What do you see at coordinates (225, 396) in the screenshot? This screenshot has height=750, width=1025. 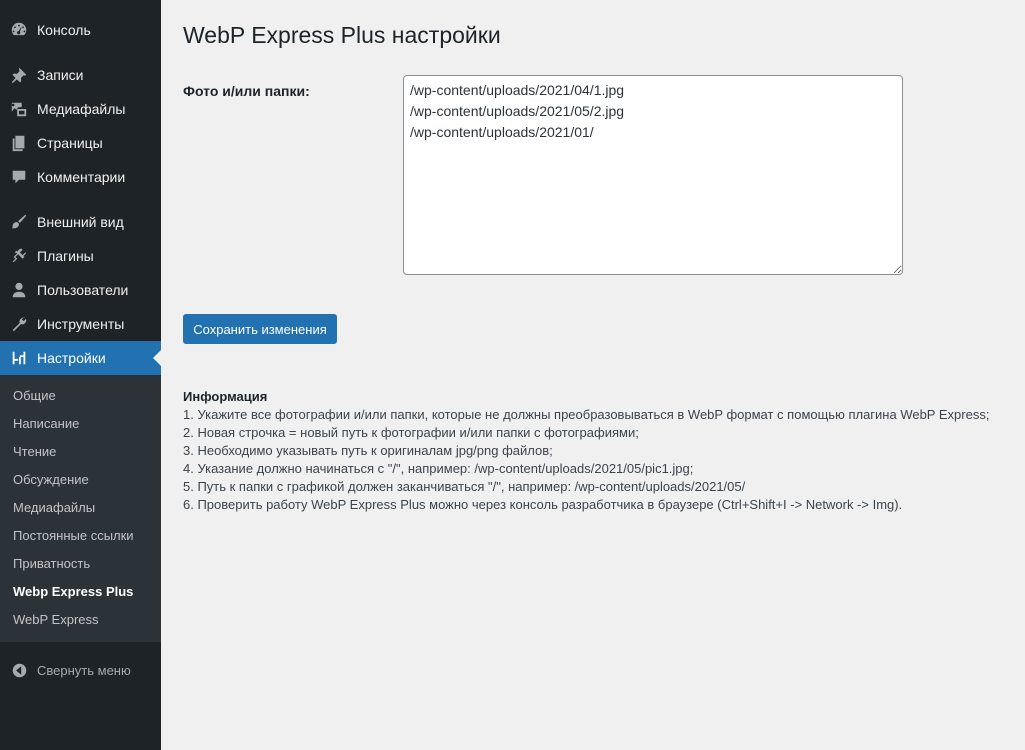 I see `info-title: Информация` at bounding box center [225, 396].